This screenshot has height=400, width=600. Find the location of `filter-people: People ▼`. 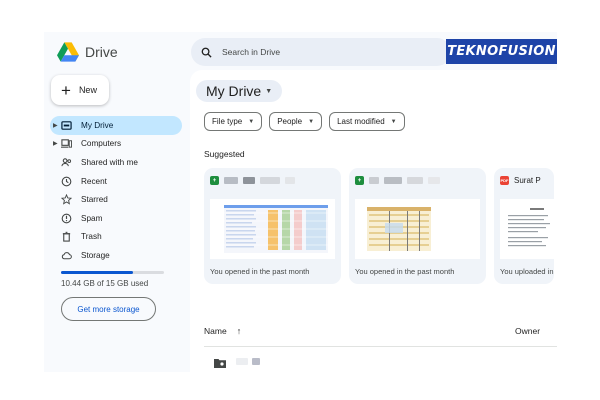

filter-people: People ▼ is located at coordinates (296, 121).